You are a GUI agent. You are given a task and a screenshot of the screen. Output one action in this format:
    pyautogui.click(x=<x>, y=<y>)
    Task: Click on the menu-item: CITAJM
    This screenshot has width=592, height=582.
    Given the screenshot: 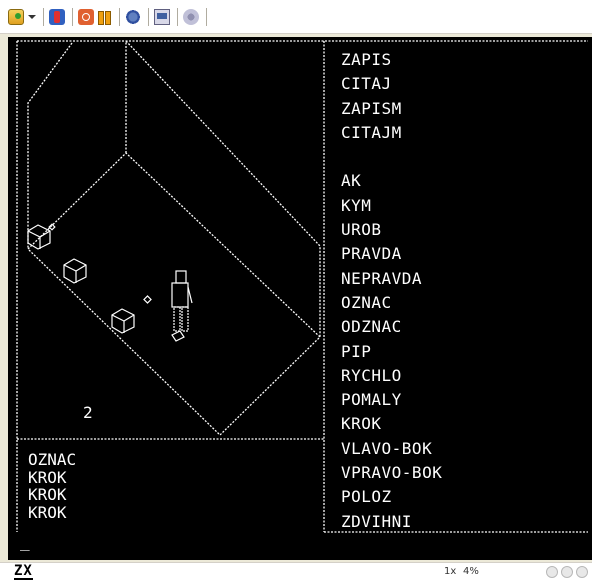 What is the action you would take?
    pyautogui.click(x=391, y=133)
    